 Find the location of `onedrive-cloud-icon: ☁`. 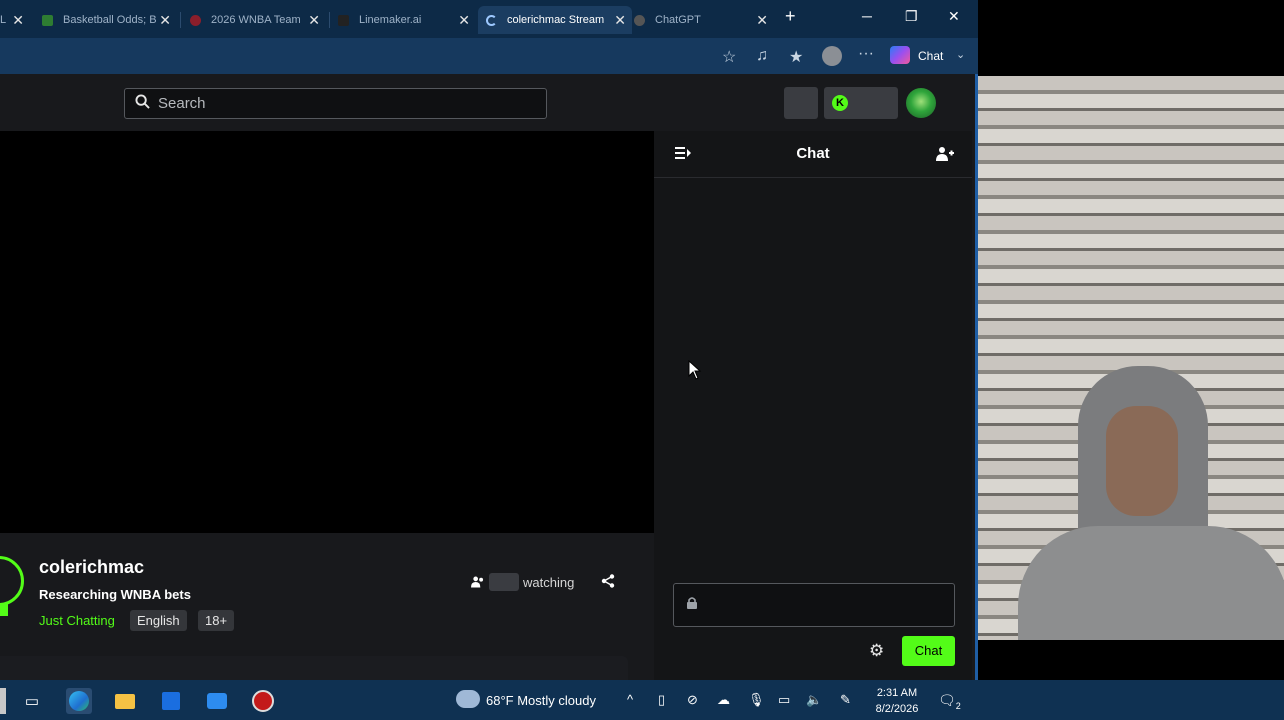

onedrive-cloud-icon: ☁ is located at coordinates (723, 700).